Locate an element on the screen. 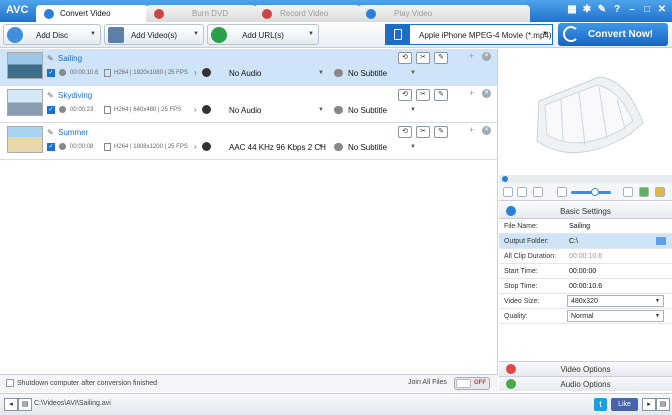 This screenshot has height=415, width=672. file-name-field: Sailing is located at coordinates (579, 226).